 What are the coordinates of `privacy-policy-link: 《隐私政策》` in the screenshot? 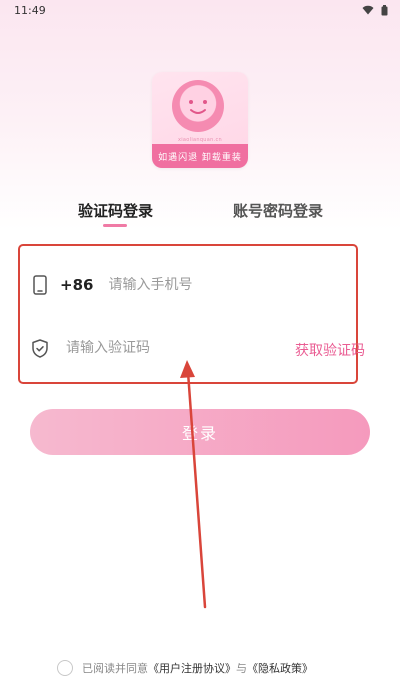 It's located at (280, 668).